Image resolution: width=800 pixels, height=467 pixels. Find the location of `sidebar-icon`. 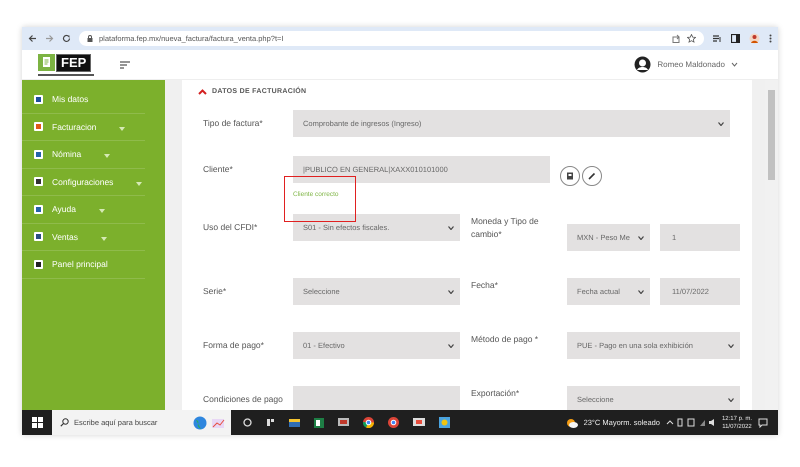

sidebar-icon is located at coordinates (735, 38).